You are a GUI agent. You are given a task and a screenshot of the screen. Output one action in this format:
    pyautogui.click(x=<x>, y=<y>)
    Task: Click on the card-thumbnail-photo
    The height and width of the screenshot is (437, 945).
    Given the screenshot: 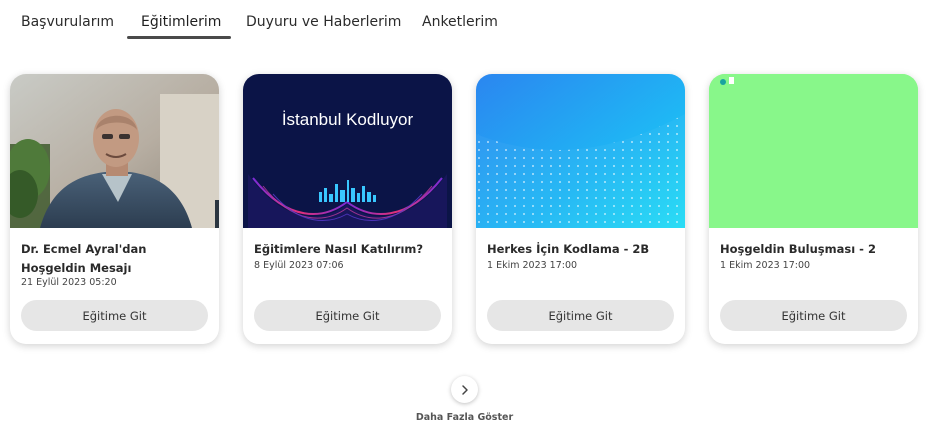 What is the action you would take?
    pyautogui.click(x=114, y=151)
    